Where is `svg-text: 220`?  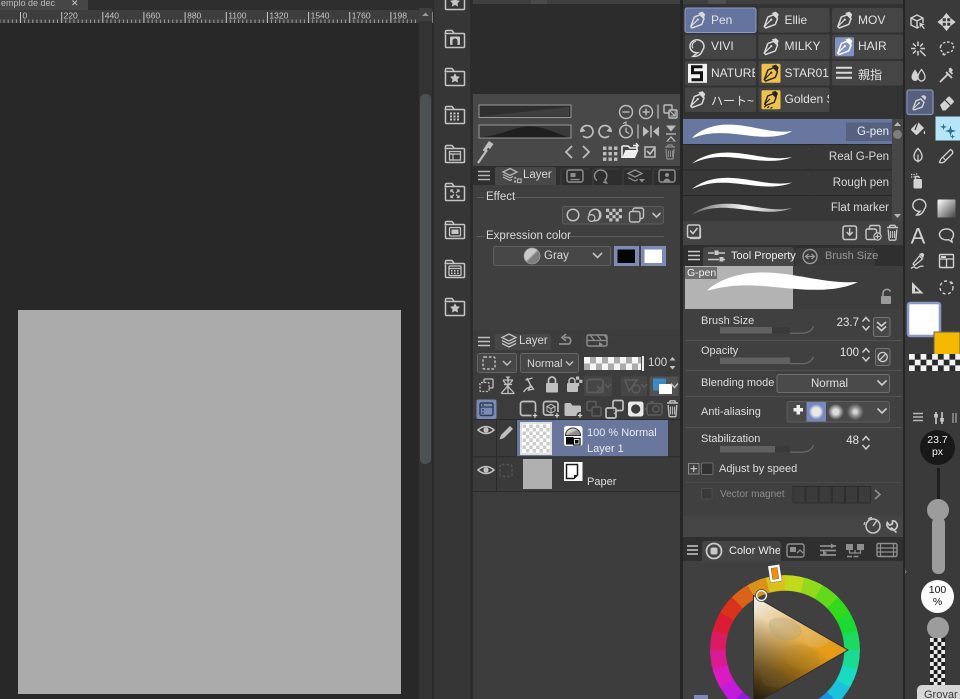 svg-text: 220 is located at coordinates (71, 16).